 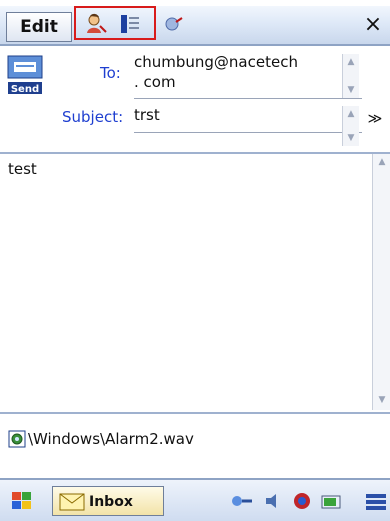 What do you see at coordinates (242, 501) in the screenshot?
I see `connectivity-icon` at bounding box center [242, 501].